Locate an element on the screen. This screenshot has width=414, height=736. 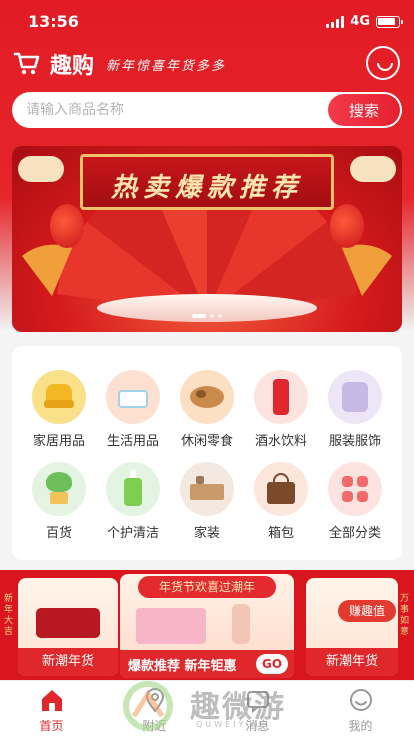
down-jacket-icon is located at coordinates (355, 397).